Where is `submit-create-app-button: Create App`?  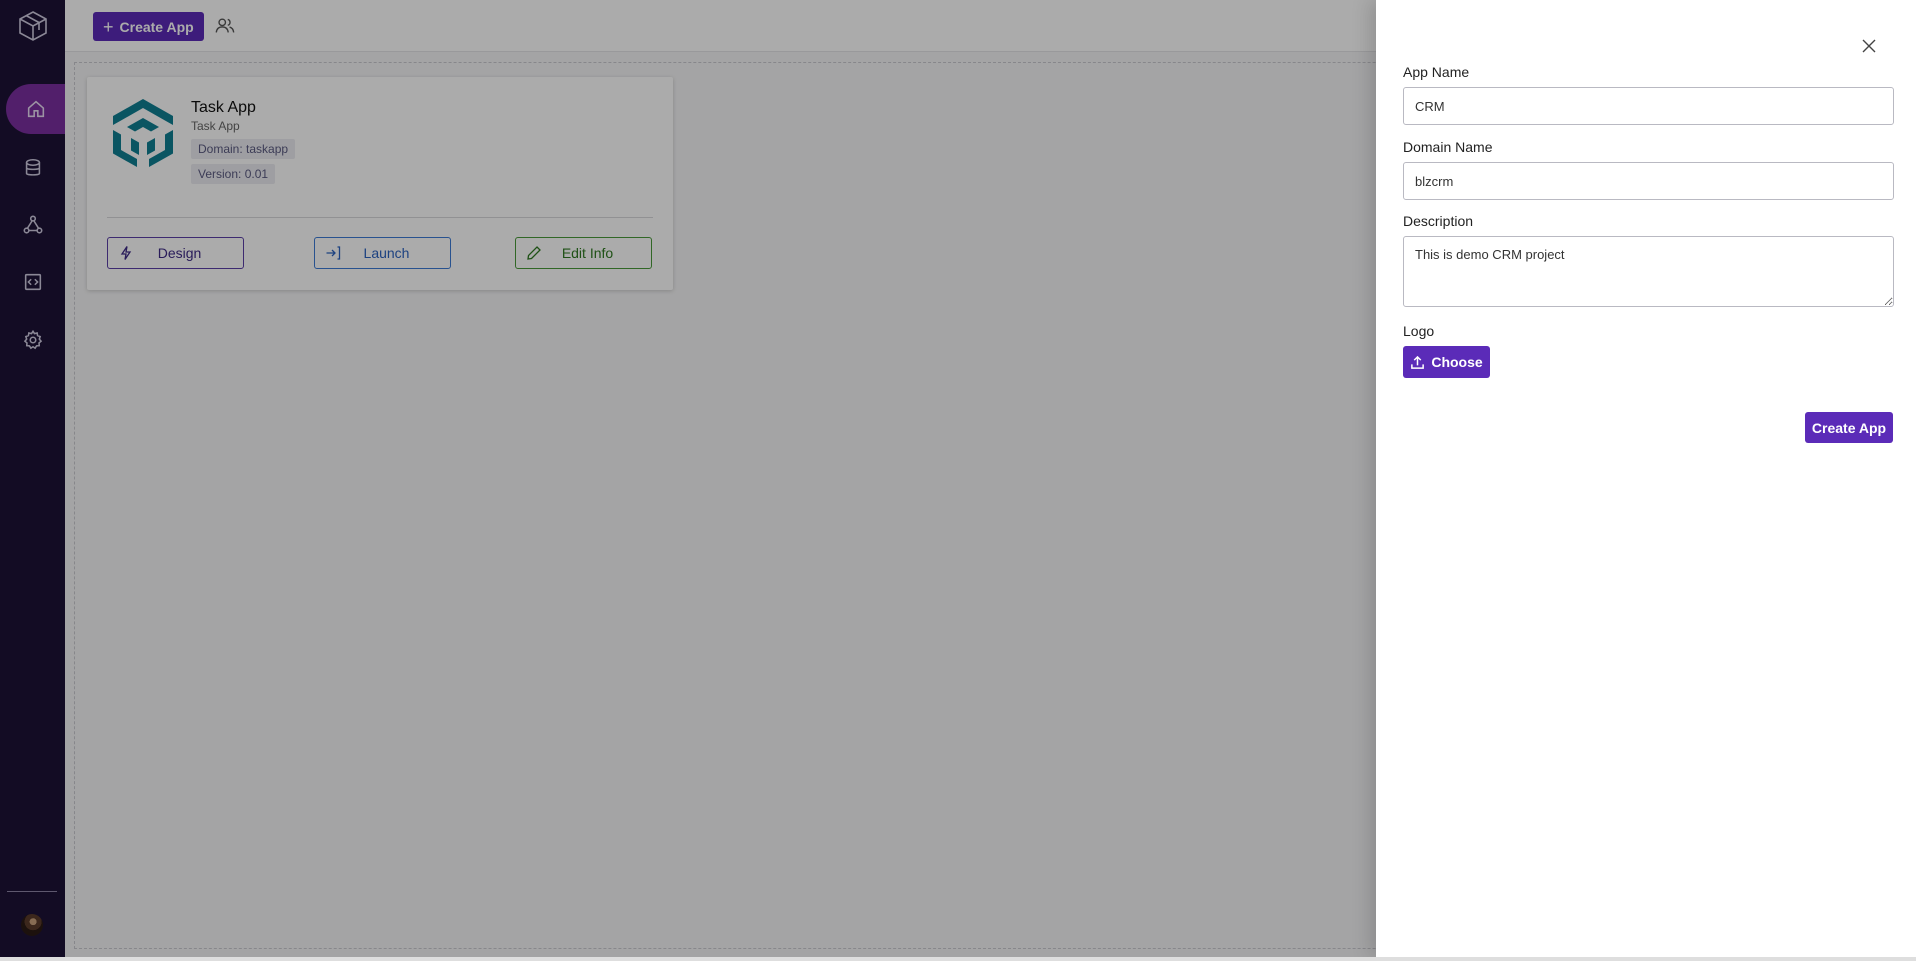
submit-create-app-button: Create App is located at coordinates (1849, 427).